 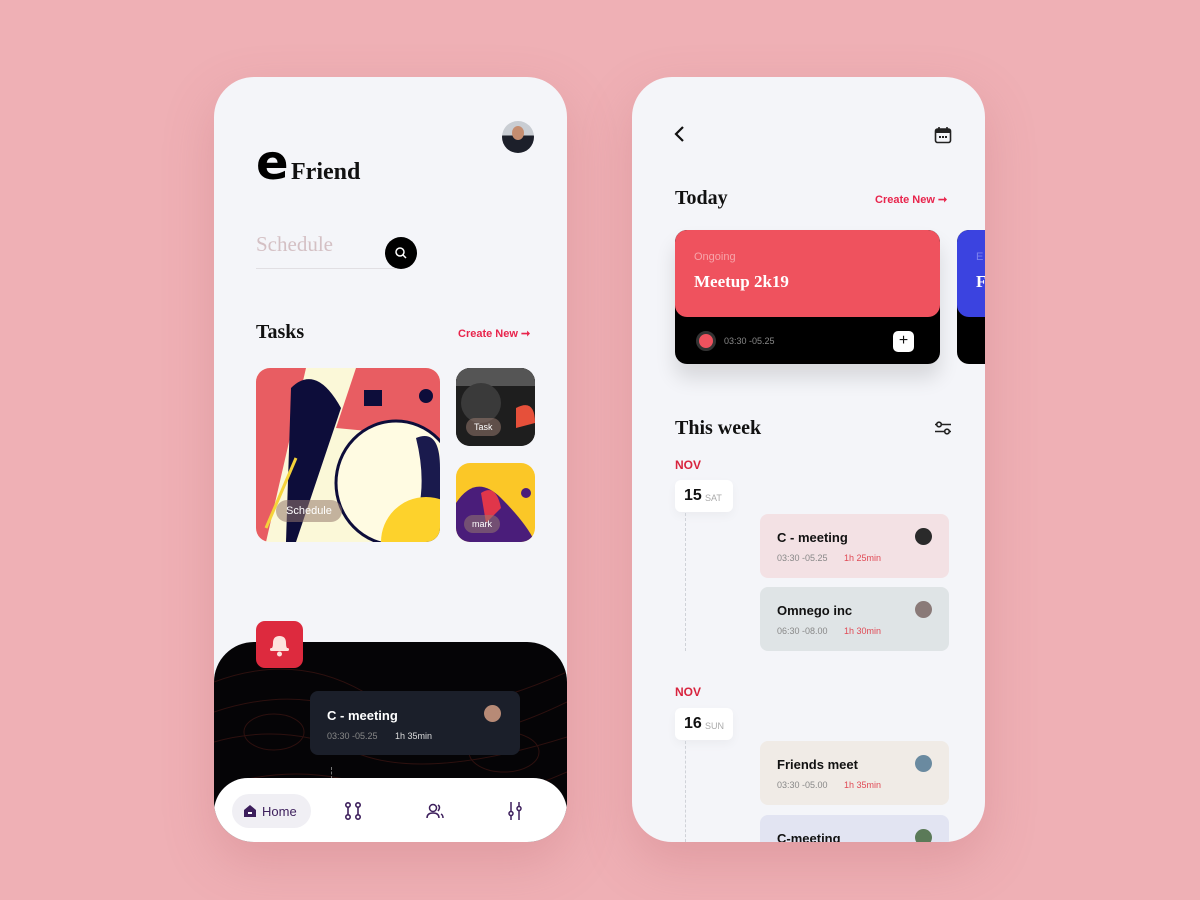 What do you see at coordinates (854, 828) in the screenshot?
I see `event-item: C-meeting` at bounding box center [854, 828].